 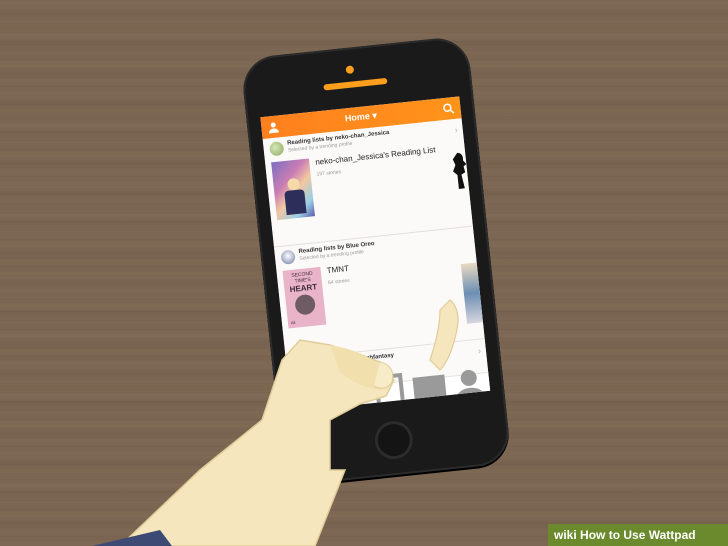 I want to click on wikihow-logo: wiki, so click(x=565, y=535).